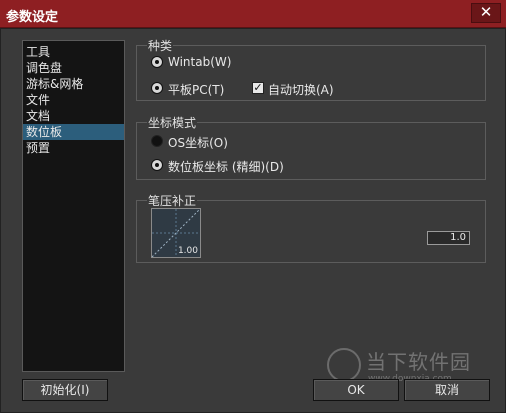 The height and width of the screenshot is (413, 506). I want to click on close-button: ✕, so click(486, 13).